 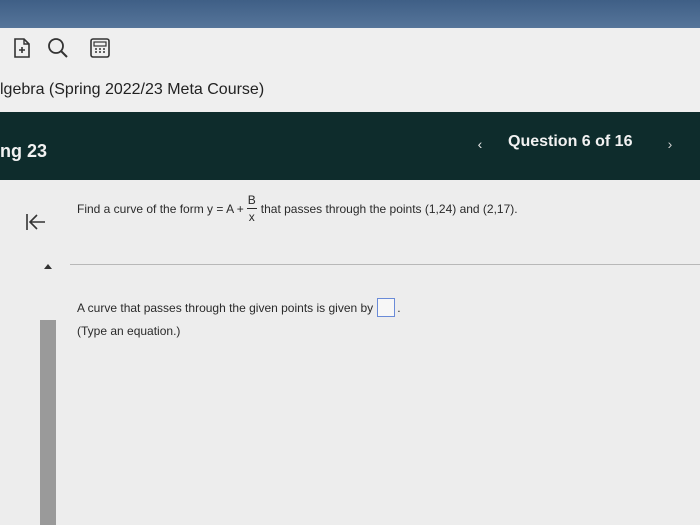 What do you see at coordinates (385, 264) in the screenshot?
I see `section-divider` at bounding box center [385, 264].